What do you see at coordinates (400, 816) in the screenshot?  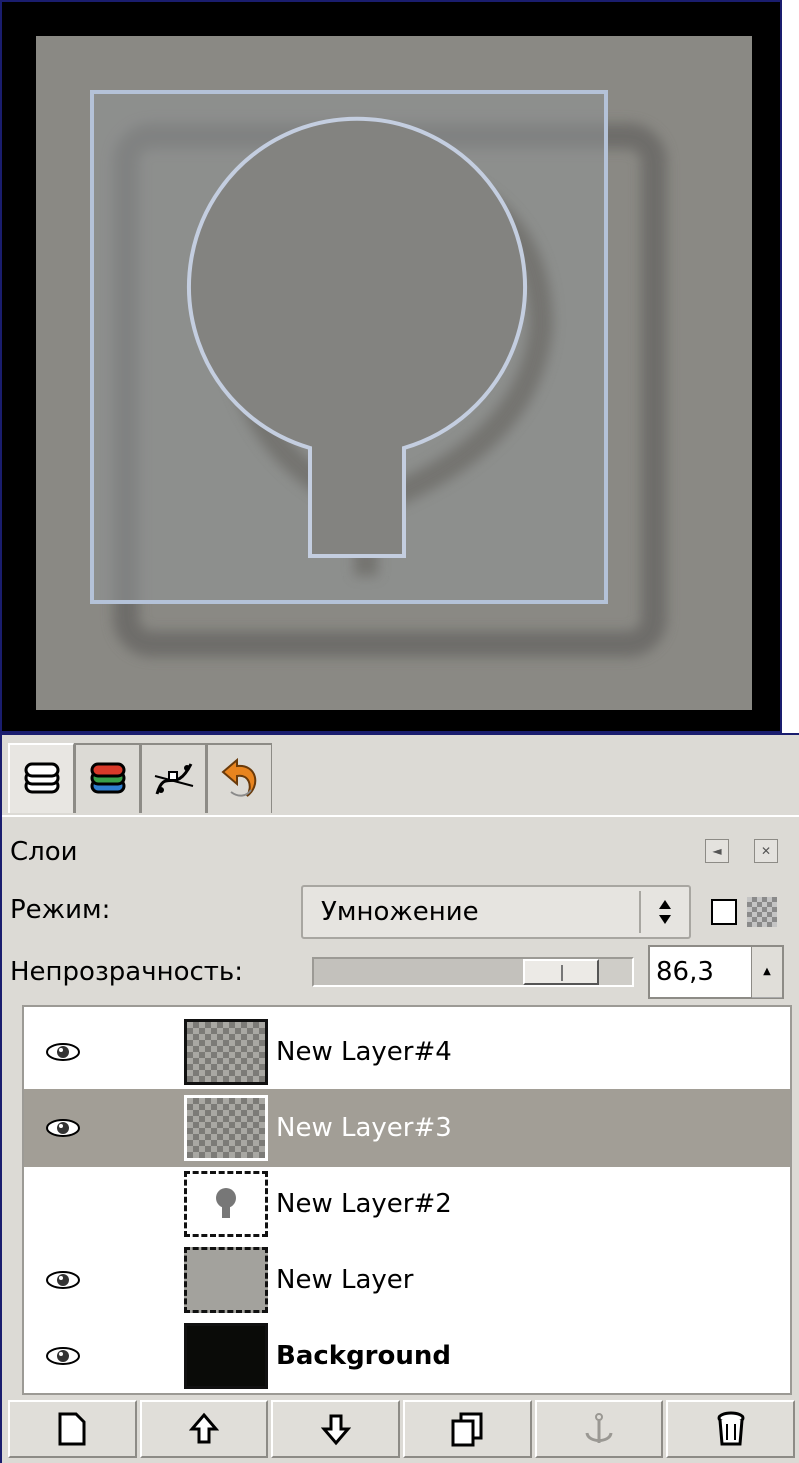 I see `tab-strip-divider` at bounding box center [400, 816].